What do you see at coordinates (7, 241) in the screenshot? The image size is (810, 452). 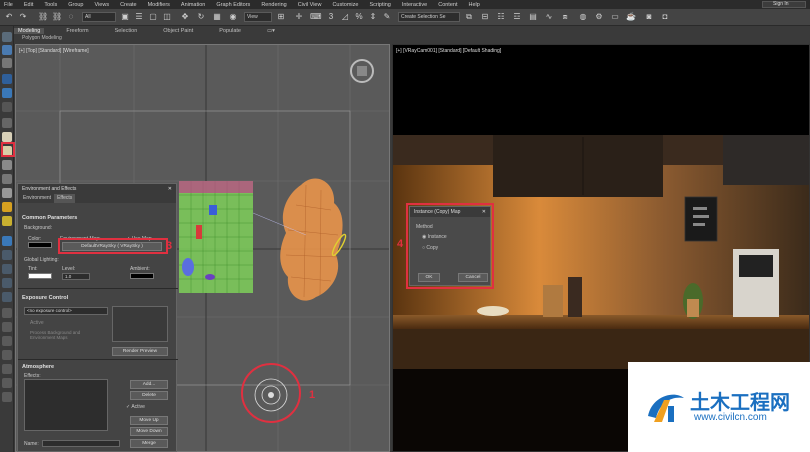 I see `vray-frame-buffer-icon` at bounding box center [7, 241].